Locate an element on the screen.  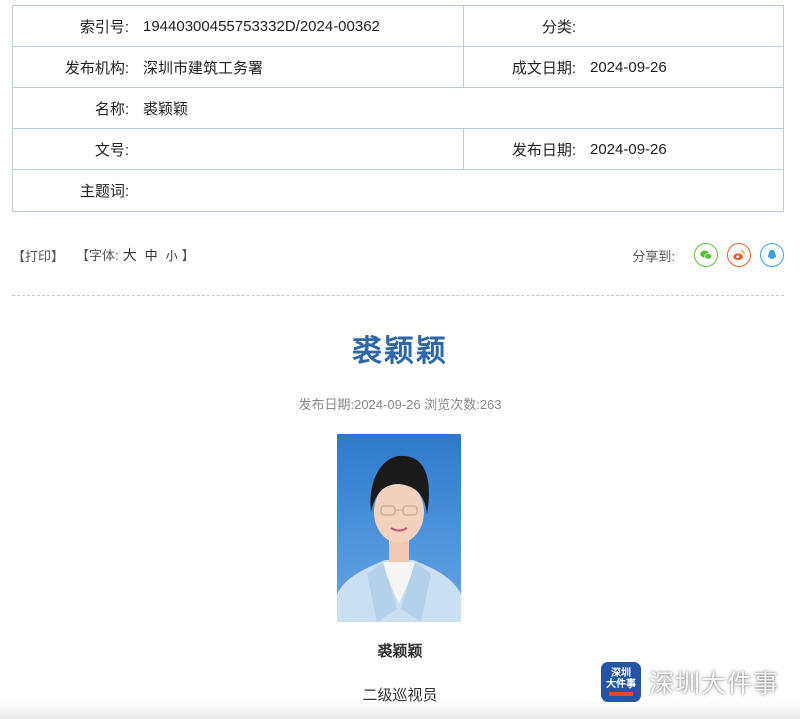
article-title: 裘颖颖 is located at coordinates (400, 351).